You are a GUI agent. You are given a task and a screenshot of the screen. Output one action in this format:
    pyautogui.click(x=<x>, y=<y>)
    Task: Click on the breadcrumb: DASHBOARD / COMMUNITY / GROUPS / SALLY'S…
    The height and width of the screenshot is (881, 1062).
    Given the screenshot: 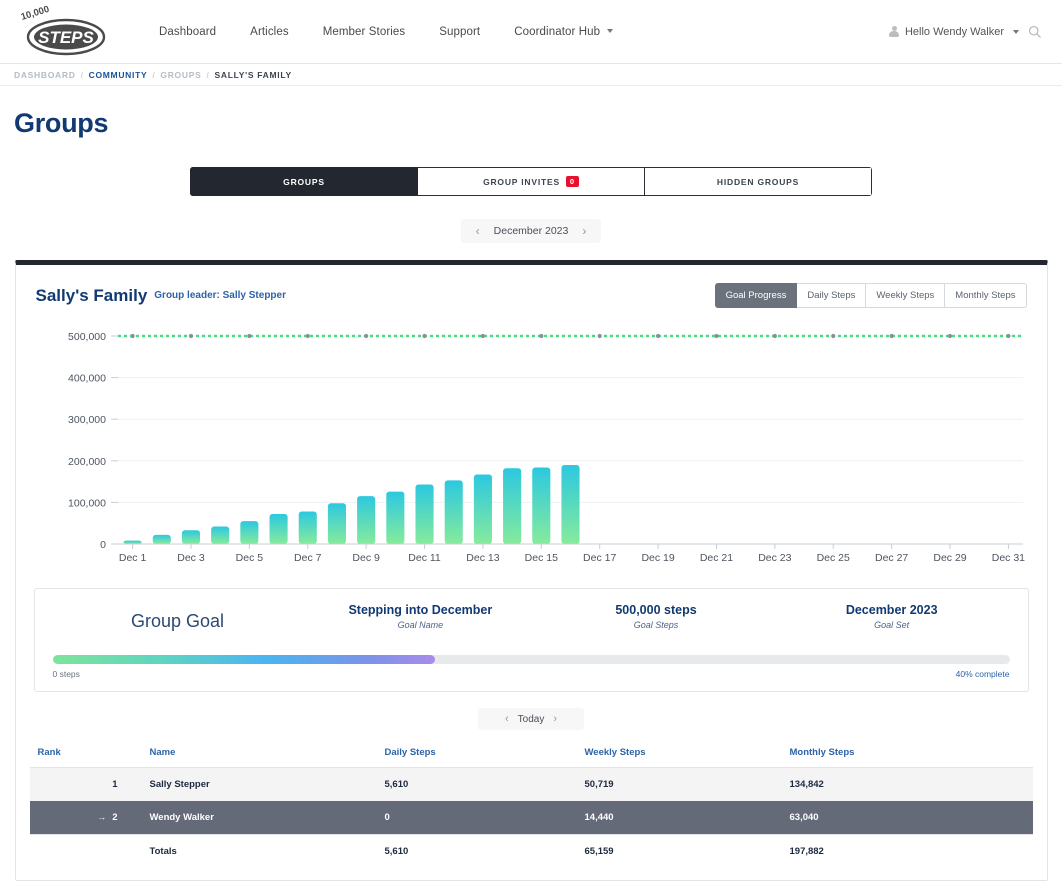 What is the action you would take?
    pyautogui.click(x=531, y=75)
    